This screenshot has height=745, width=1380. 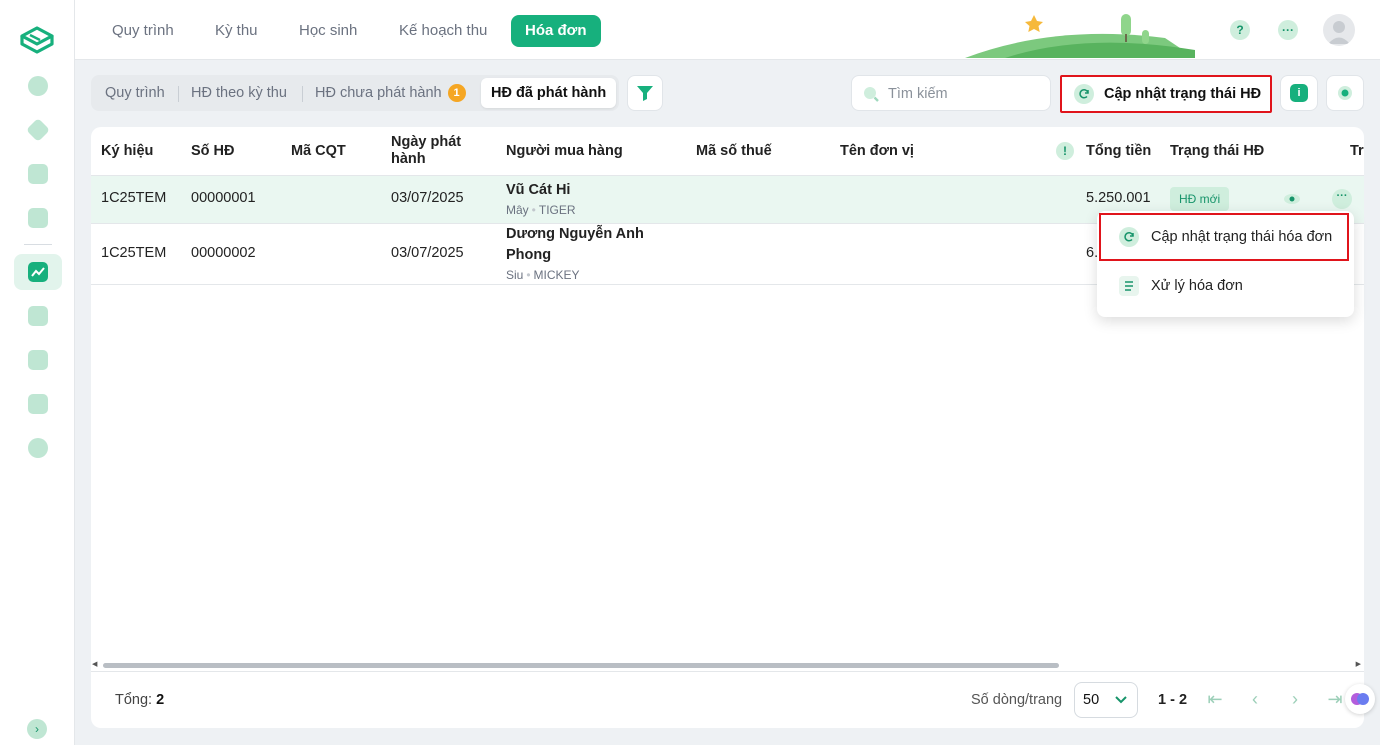 What do you see at coordinates (877, 151) in the screenshot?
I see `col-ten-don-vi: Tên đơn vị` at bounding box center [877, 151].